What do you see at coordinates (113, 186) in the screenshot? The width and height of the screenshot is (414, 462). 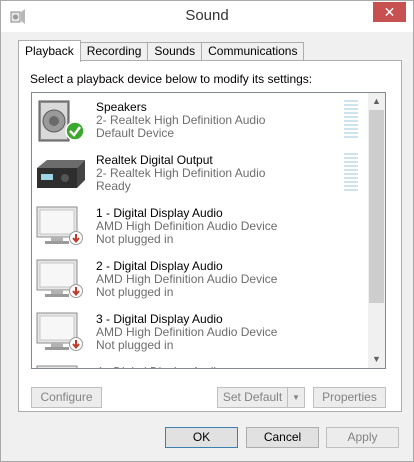 I see `device-status: Ready` at bounding box center [113, 186].